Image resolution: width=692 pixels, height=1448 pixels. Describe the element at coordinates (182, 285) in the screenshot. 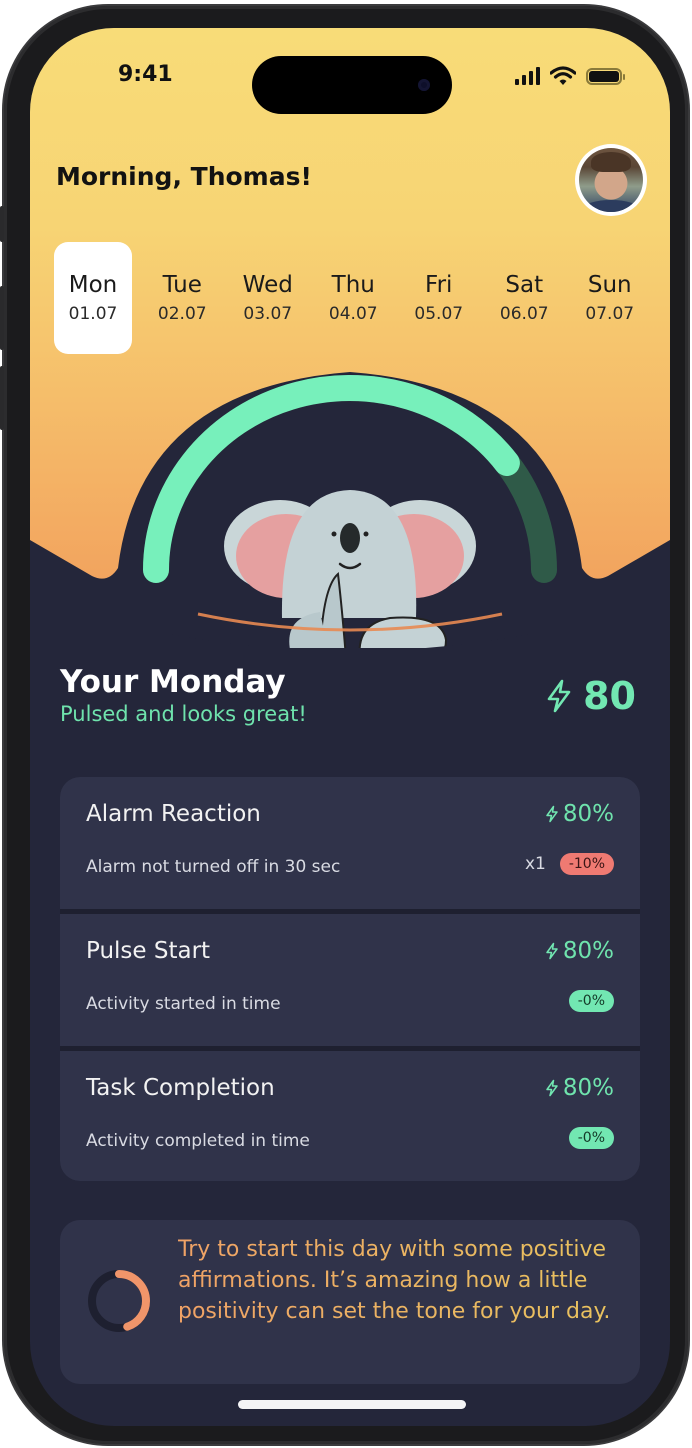

I see `day-name: Tue` at that location.